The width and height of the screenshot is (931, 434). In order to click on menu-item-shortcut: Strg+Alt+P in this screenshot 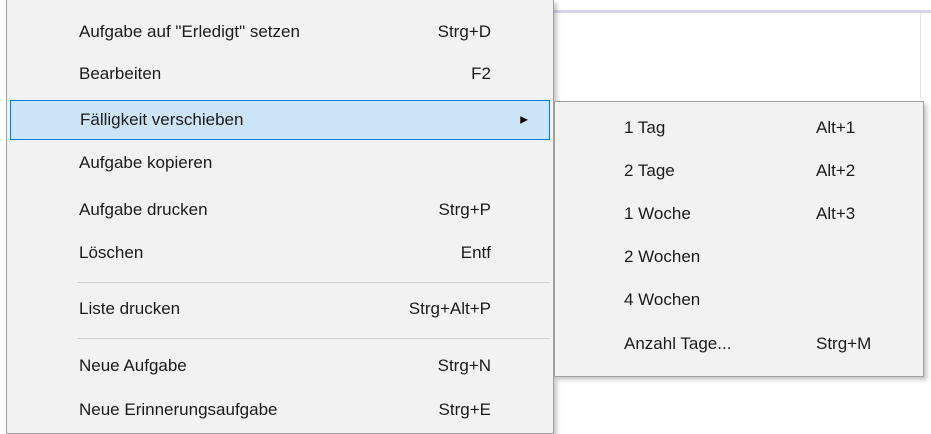, I will do `click(449, 308)`.